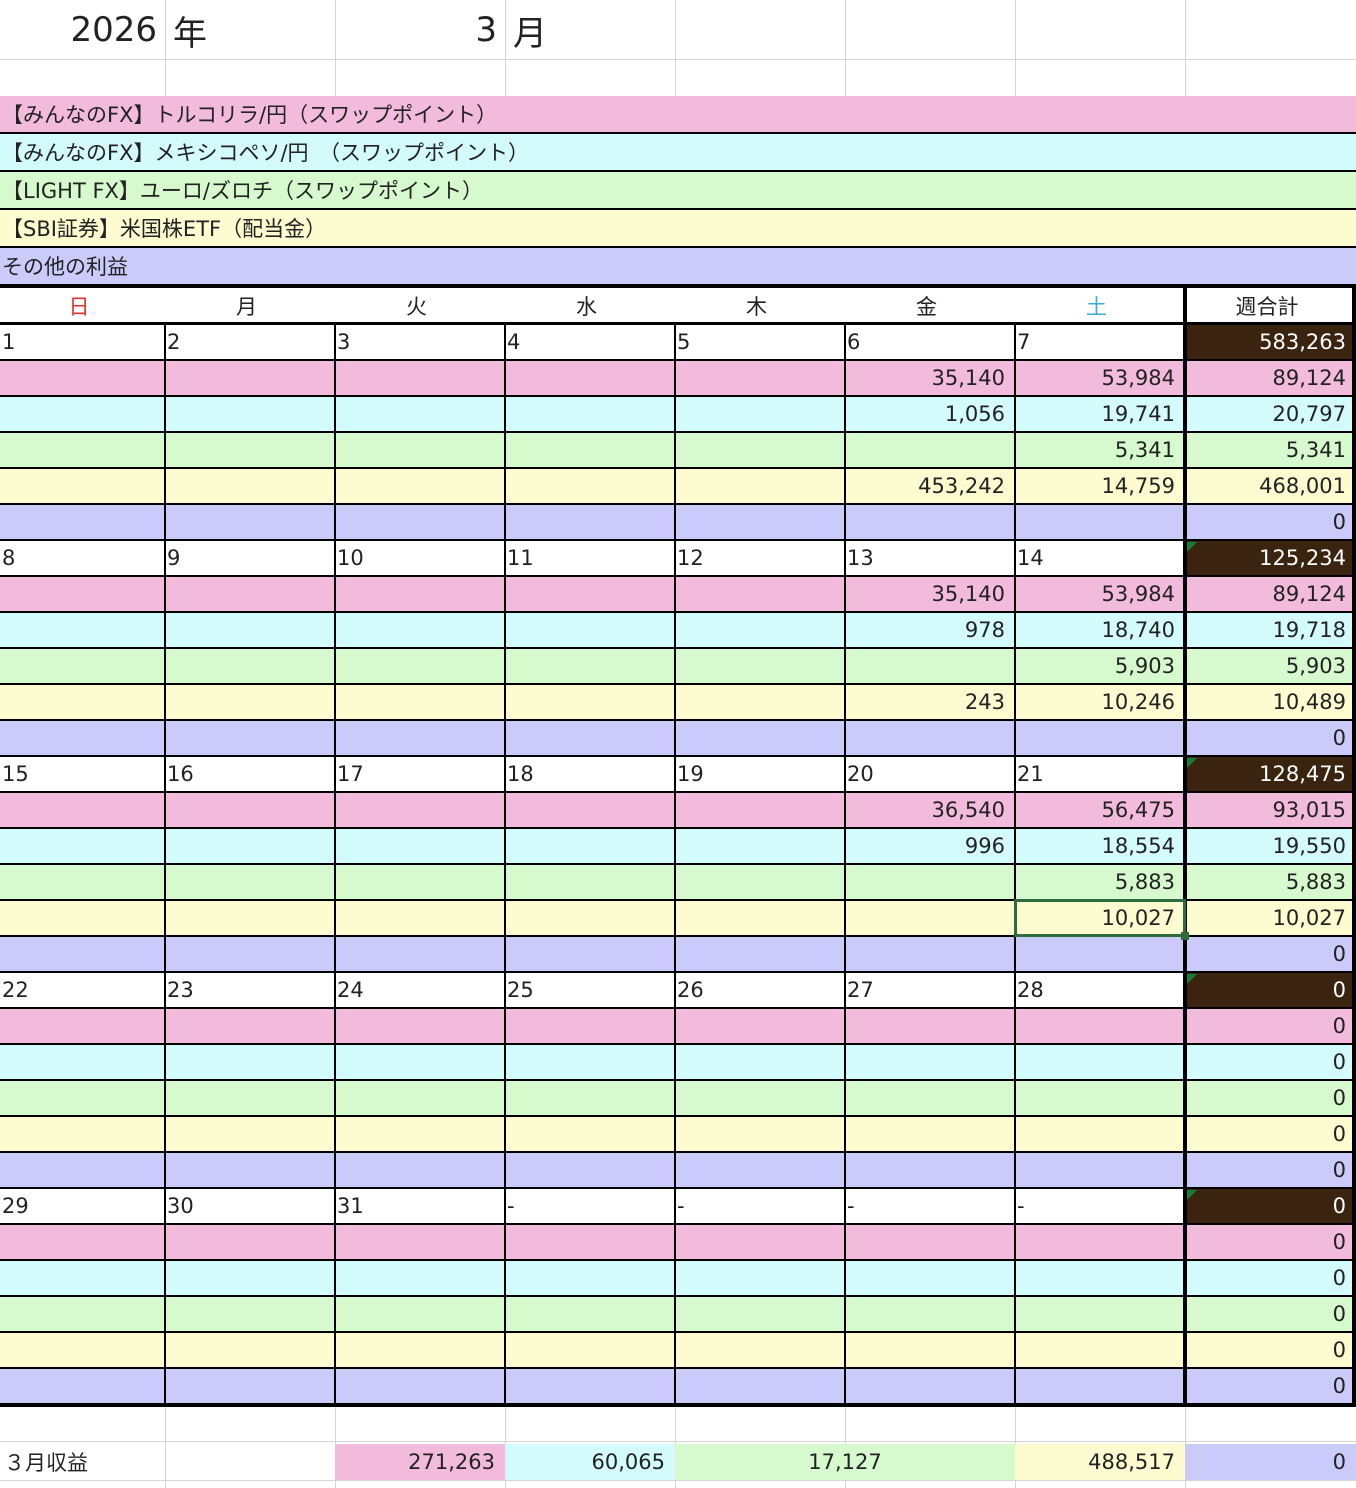  I want to click on amount-cell: 453,242, so click(930, 486).